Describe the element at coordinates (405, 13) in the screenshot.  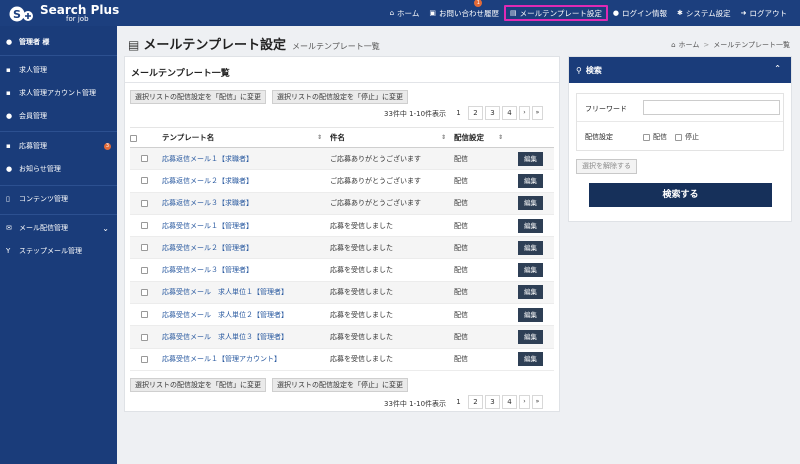
I see `nav-home: ⌂ ホーム` at that location.